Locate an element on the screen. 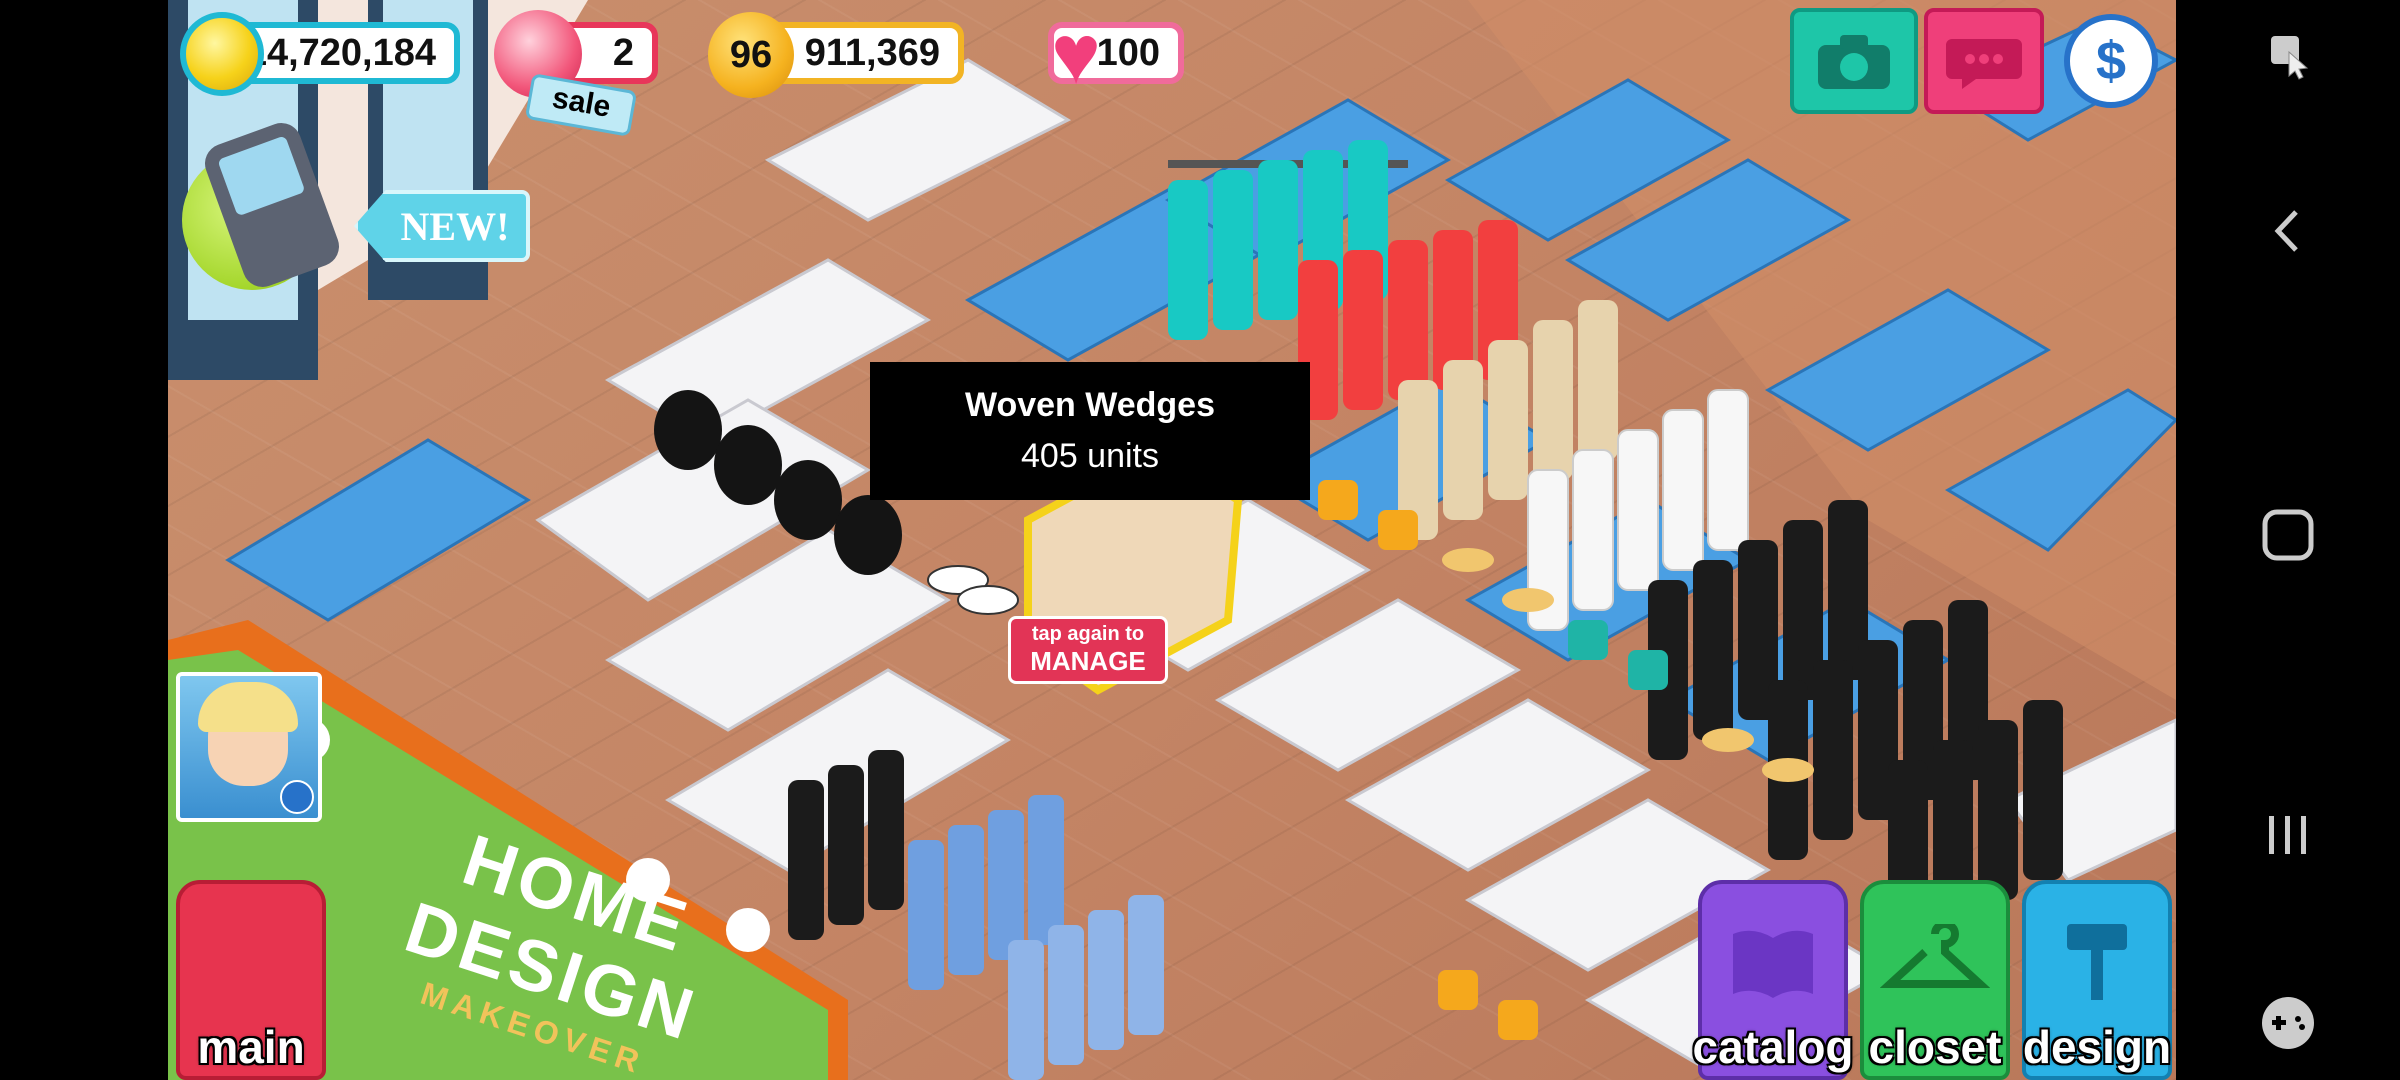 This screenshot has width=2400, height=1080. gamepad-icon is located at coordinates (2288, 1023).